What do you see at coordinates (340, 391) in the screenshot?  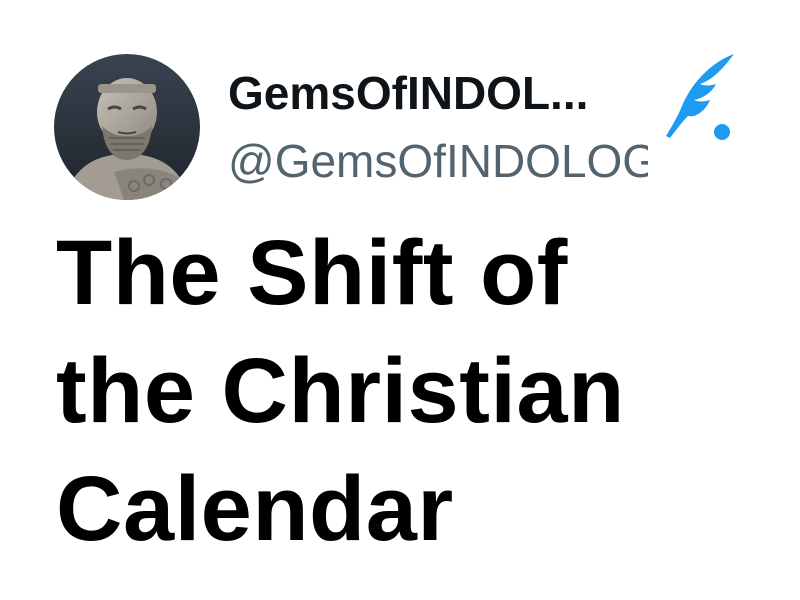 I see `title-line: the Christian` at bounding box center [340, 391].